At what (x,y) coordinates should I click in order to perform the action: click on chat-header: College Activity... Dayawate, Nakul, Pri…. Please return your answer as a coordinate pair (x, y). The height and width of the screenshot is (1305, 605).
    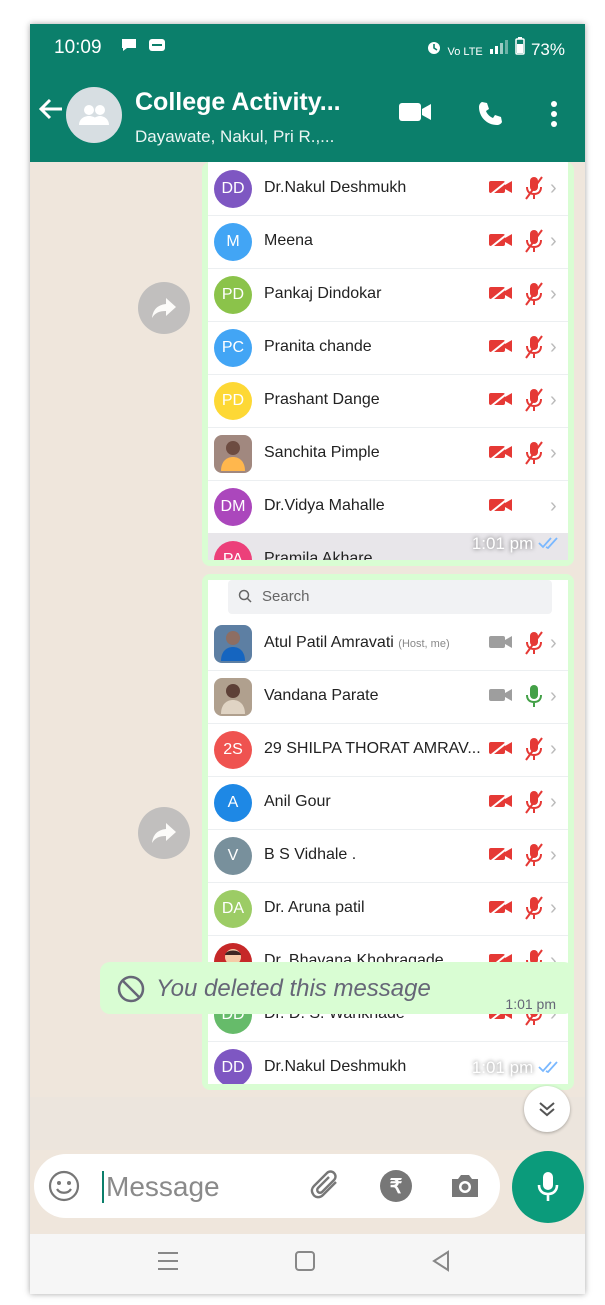
    Looking at the image, I should click on (307, 117).